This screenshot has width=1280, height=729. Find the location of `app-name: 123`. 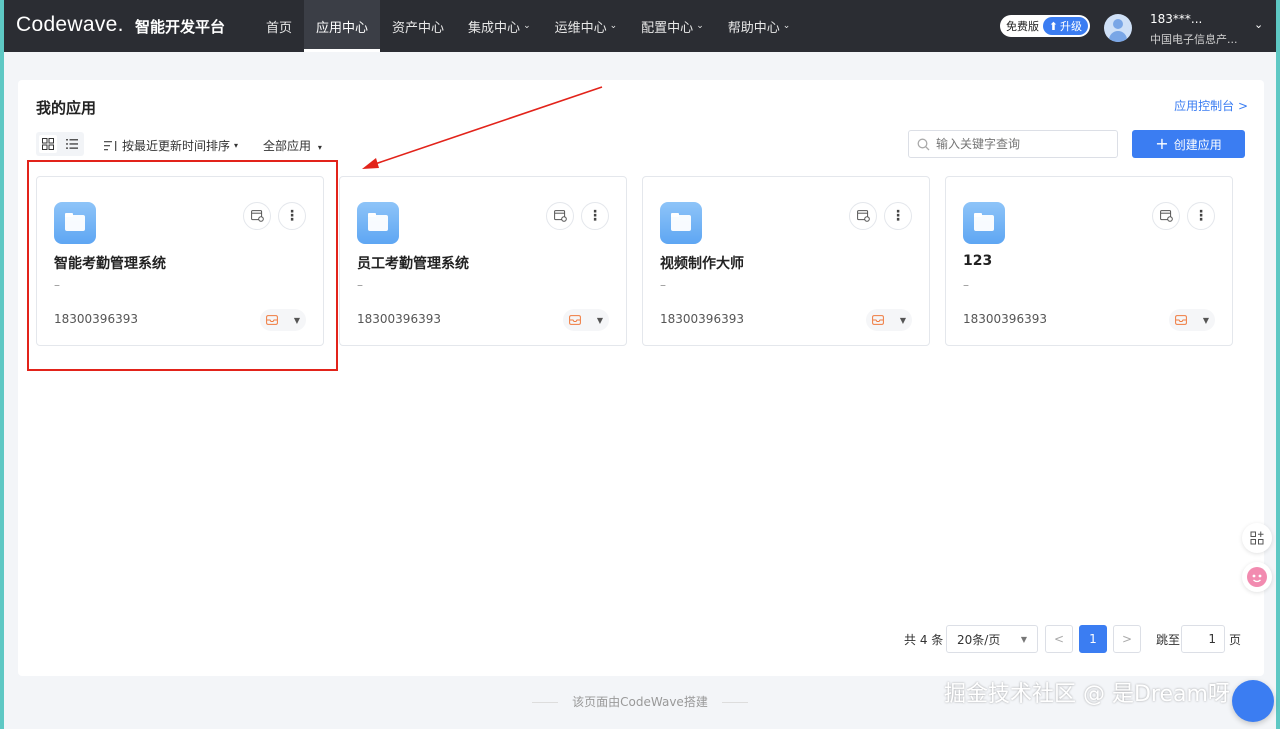

app-name: 123 is located at coordinates (978, 261).